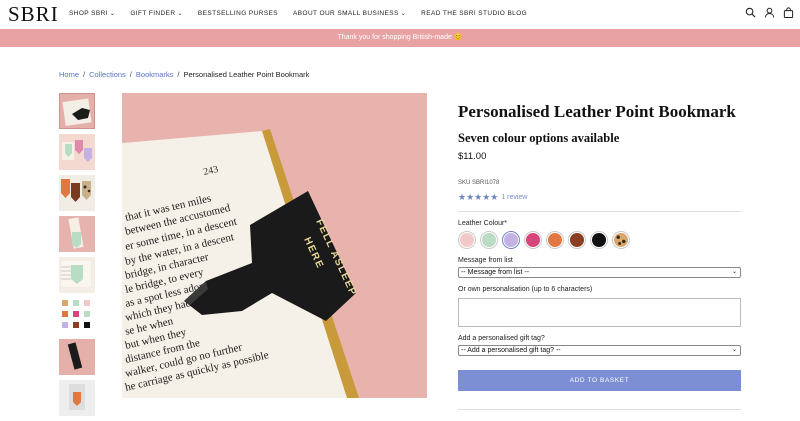 This screenshot has width=800, height=421. I want to click on product-sku: SKU SBRI1078, so click(479, 183).